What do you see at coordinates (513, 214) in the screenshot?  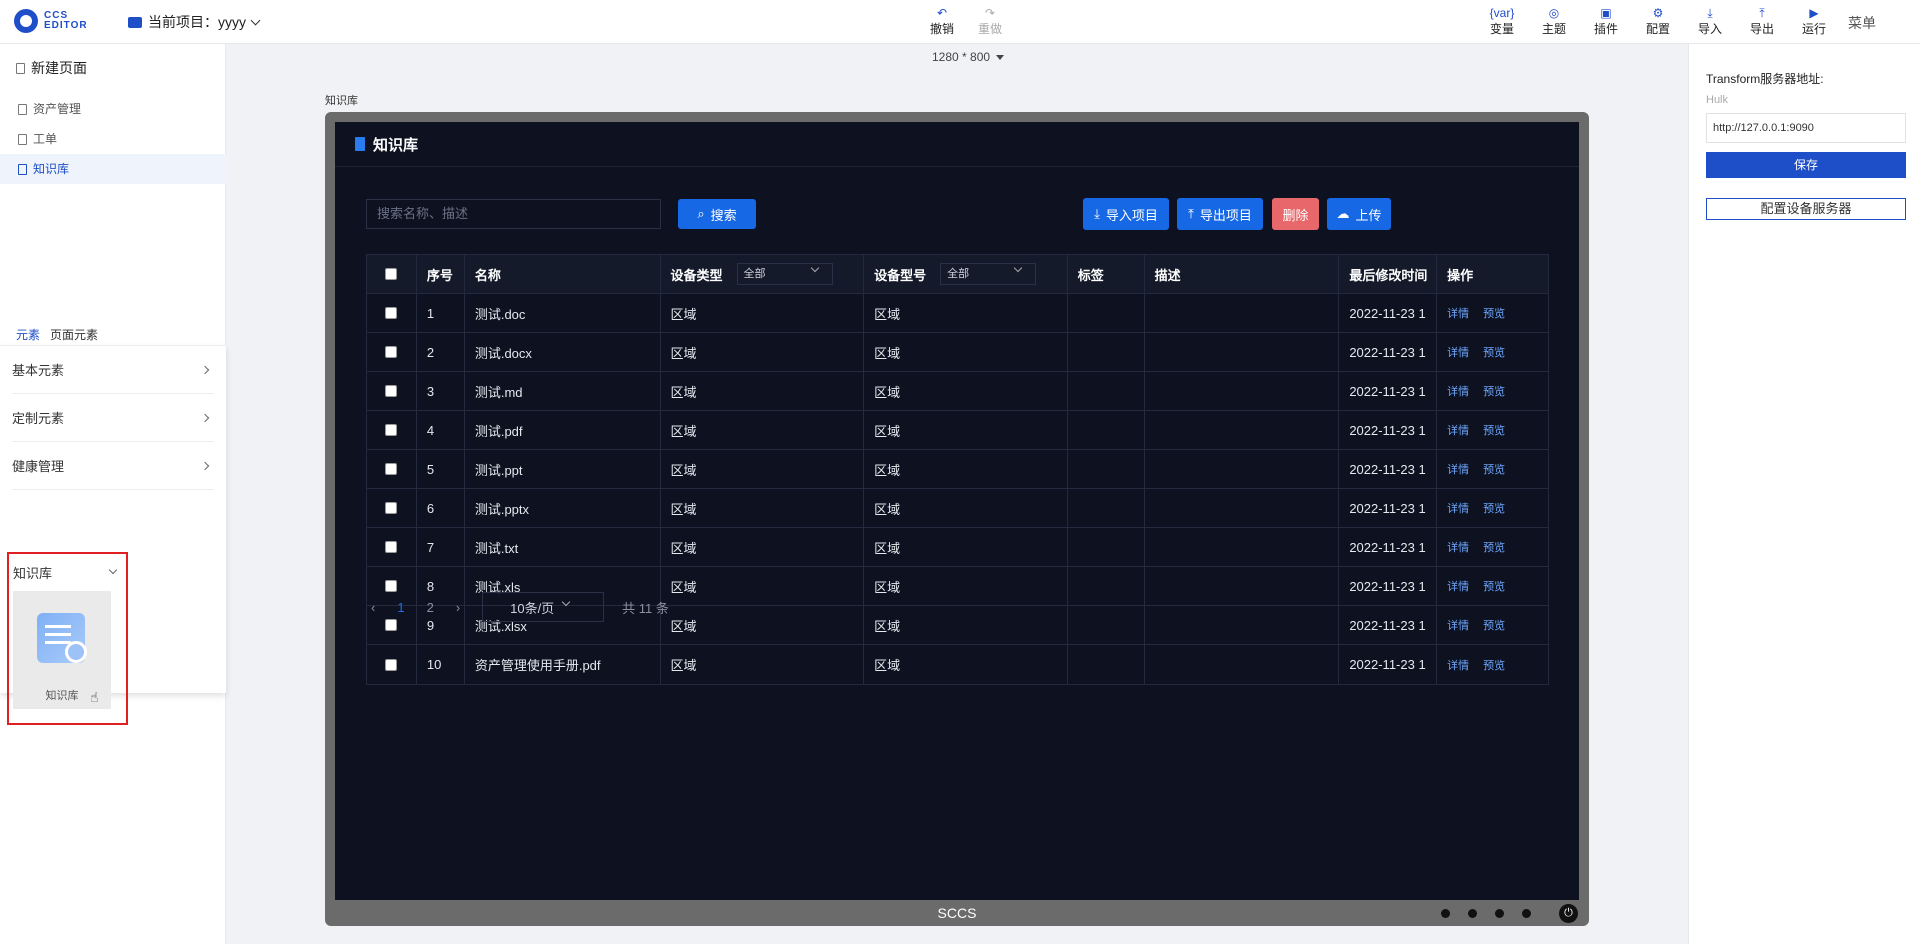 I see `search-input: 搜索名称、描述` at bounding box center [513, 214].